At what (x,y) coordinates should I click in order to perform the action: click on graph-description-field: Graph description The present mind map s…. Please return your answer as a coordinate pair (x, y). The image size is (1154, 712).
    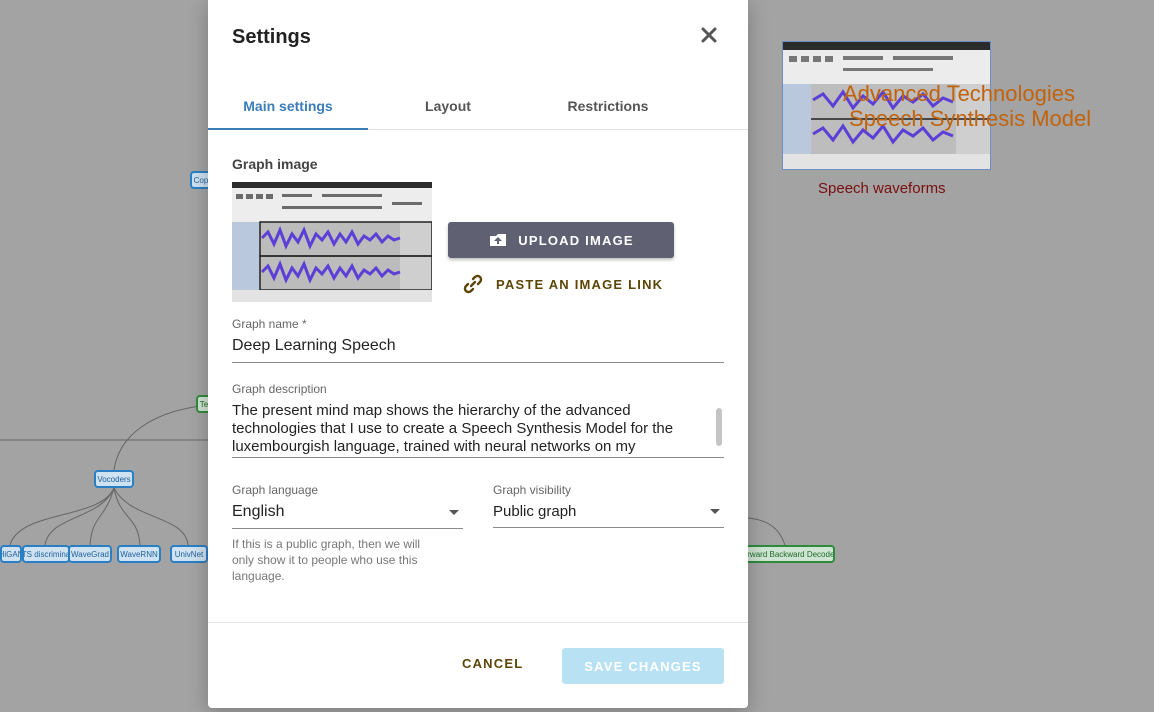
    Looking at the image, I should click on (478, 420).